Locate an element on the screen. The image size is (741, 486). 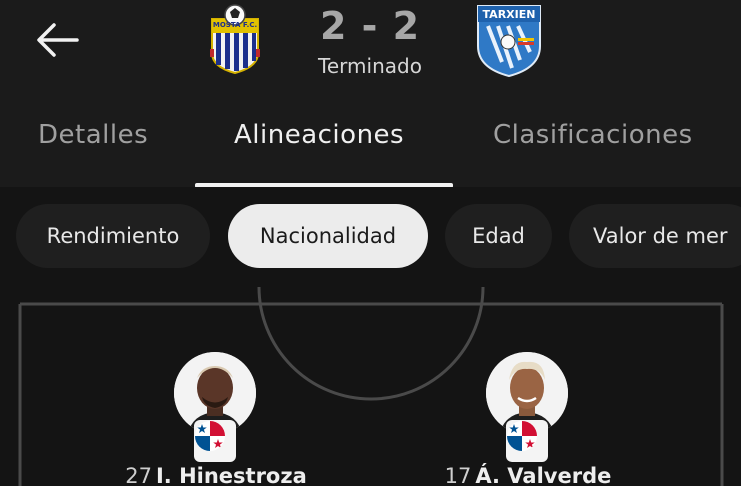
player-name: I. Hinestroza is located at coordinates (231, 475).